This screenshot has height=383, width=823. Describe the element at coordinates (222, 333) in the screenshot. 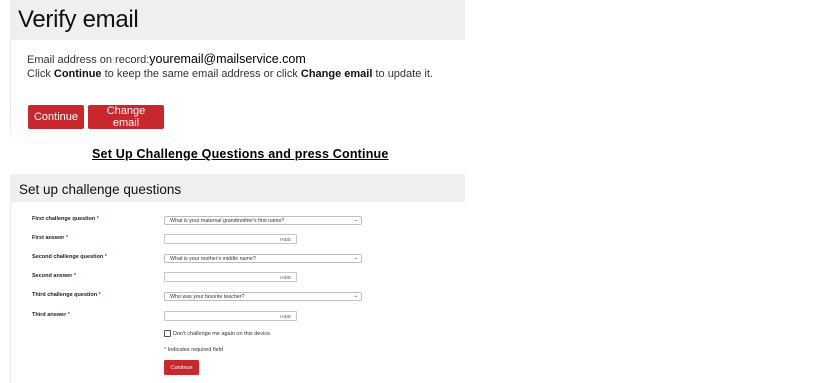

I see `dont-challenge-label: Don't challenge me again on this device.` at that location.